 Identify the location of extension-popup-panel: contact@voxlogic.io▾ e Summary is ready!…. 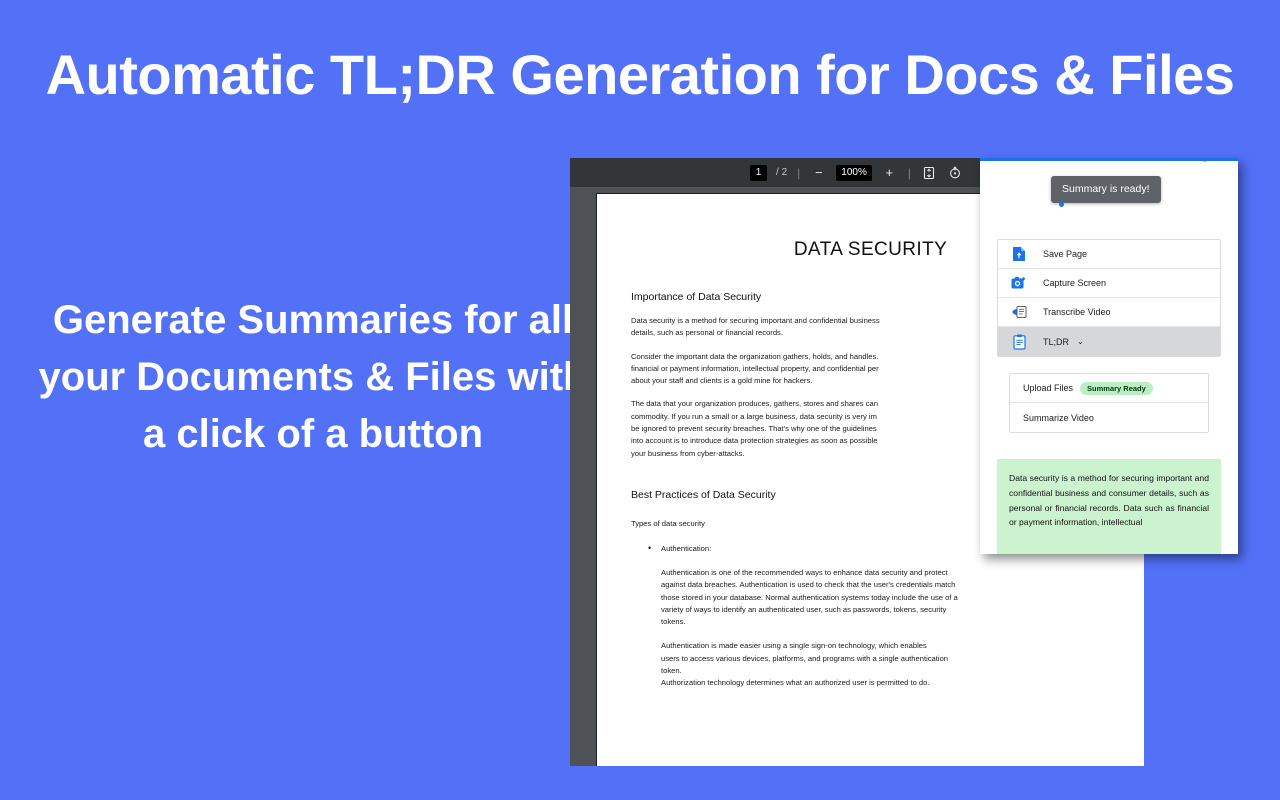
(1109, 356).